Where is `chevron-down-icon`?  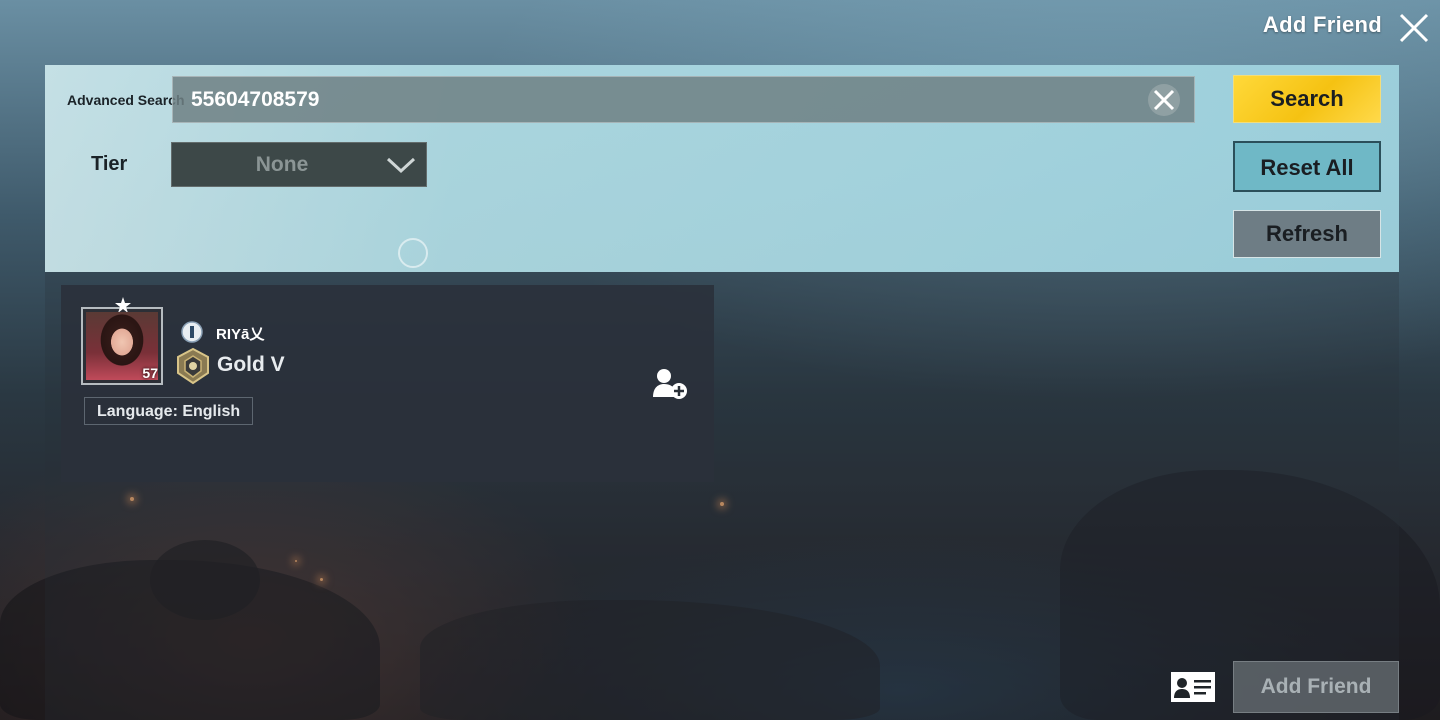 chevron-down-icon is located at coordinates (401, 165).